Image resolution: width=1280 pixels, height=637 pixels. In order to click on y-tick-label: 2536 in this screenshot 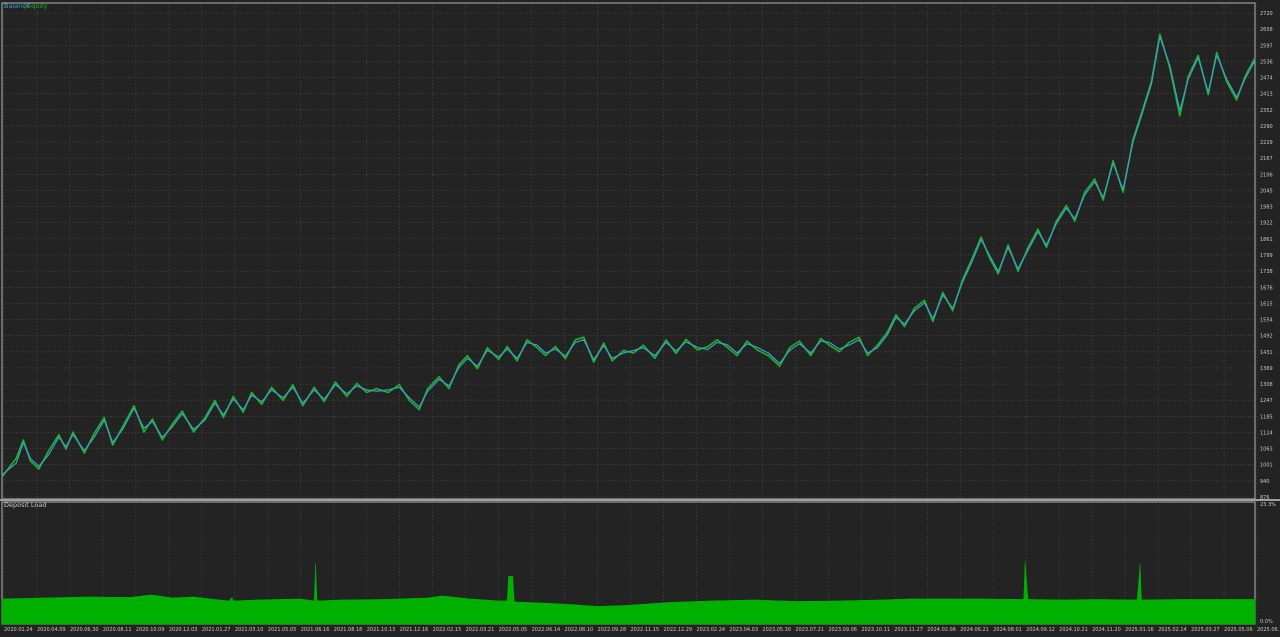, I will do `click(1266, 62)`.